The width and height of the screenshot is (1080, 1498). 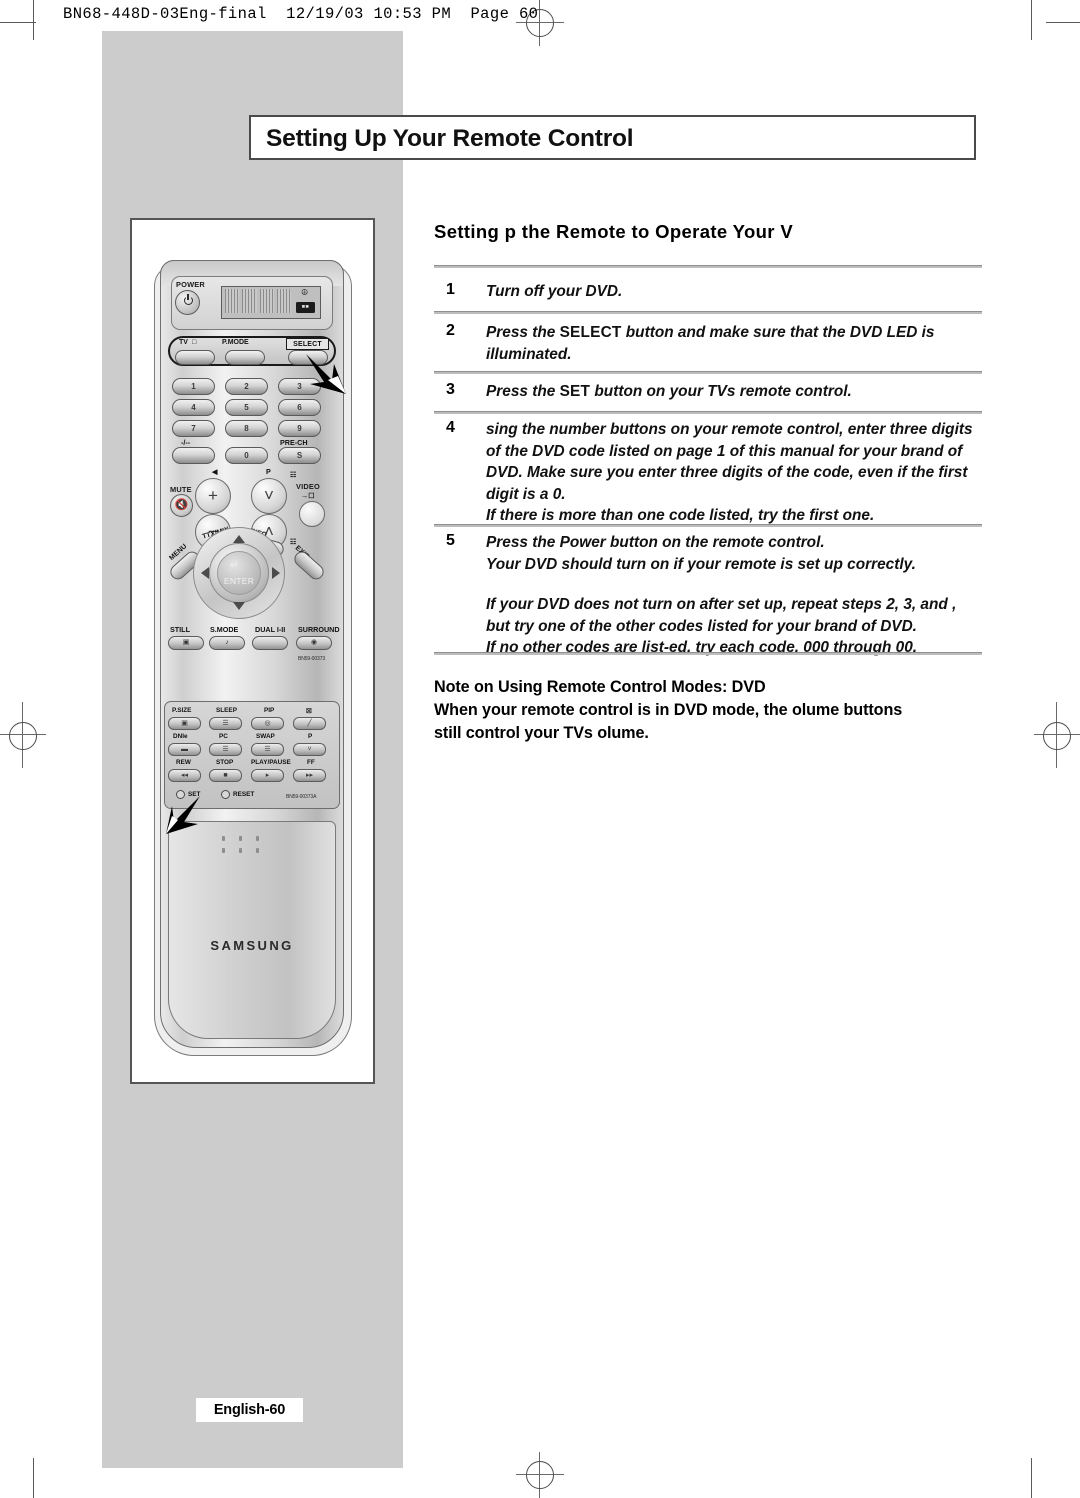 I want to click on key-2: 2, so click(x=246, y=386).